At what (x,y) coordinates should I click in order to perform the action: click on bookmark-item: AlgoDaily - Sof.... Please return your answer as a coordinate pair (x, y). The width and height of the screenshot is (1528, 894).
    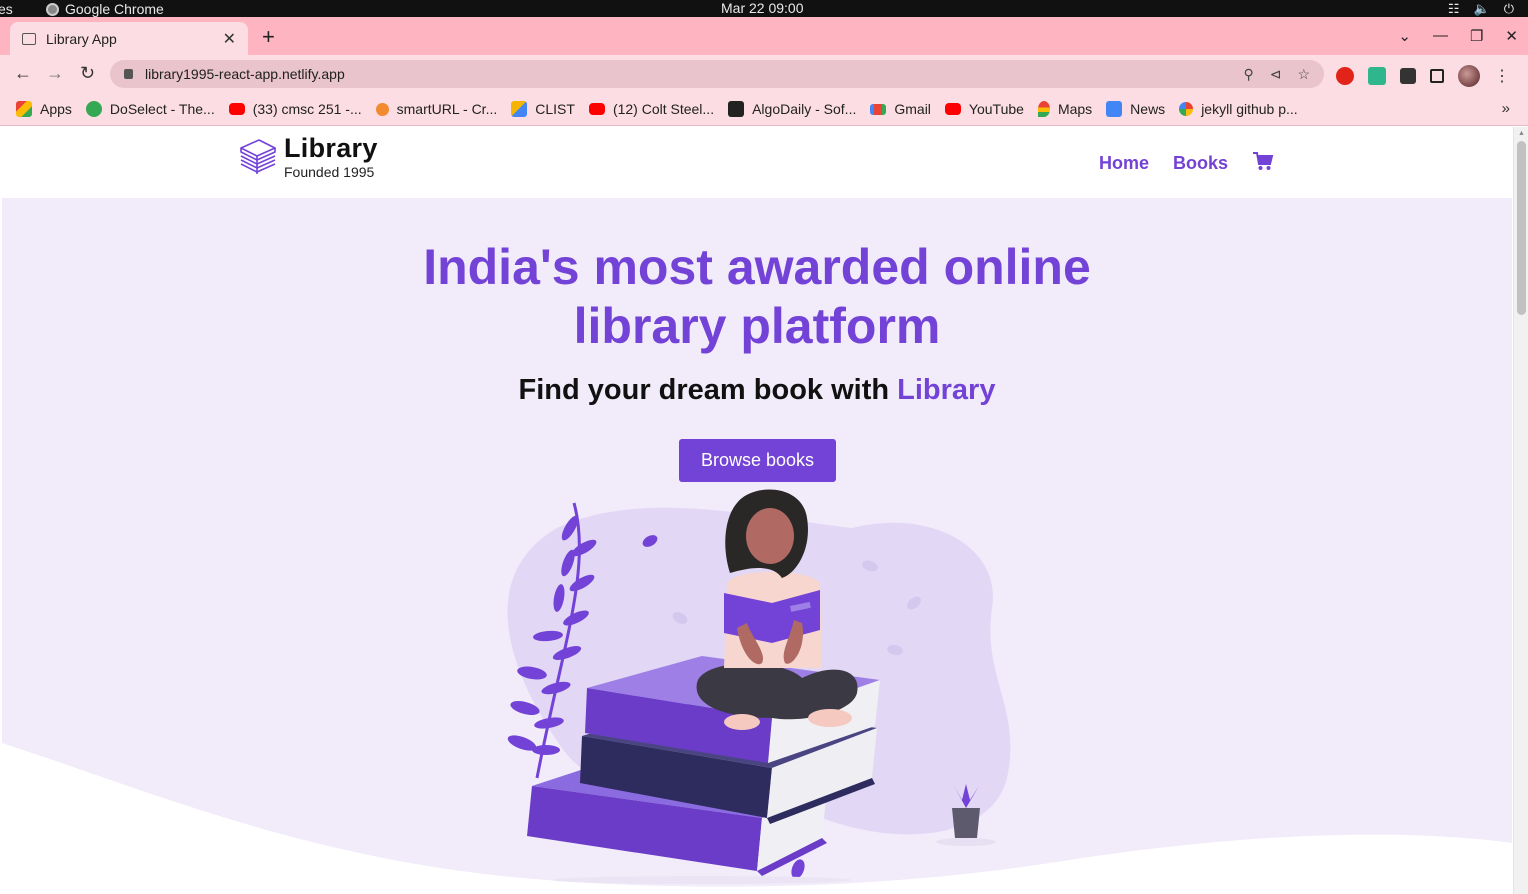
    Looking at the image, I should click on (792, 109).